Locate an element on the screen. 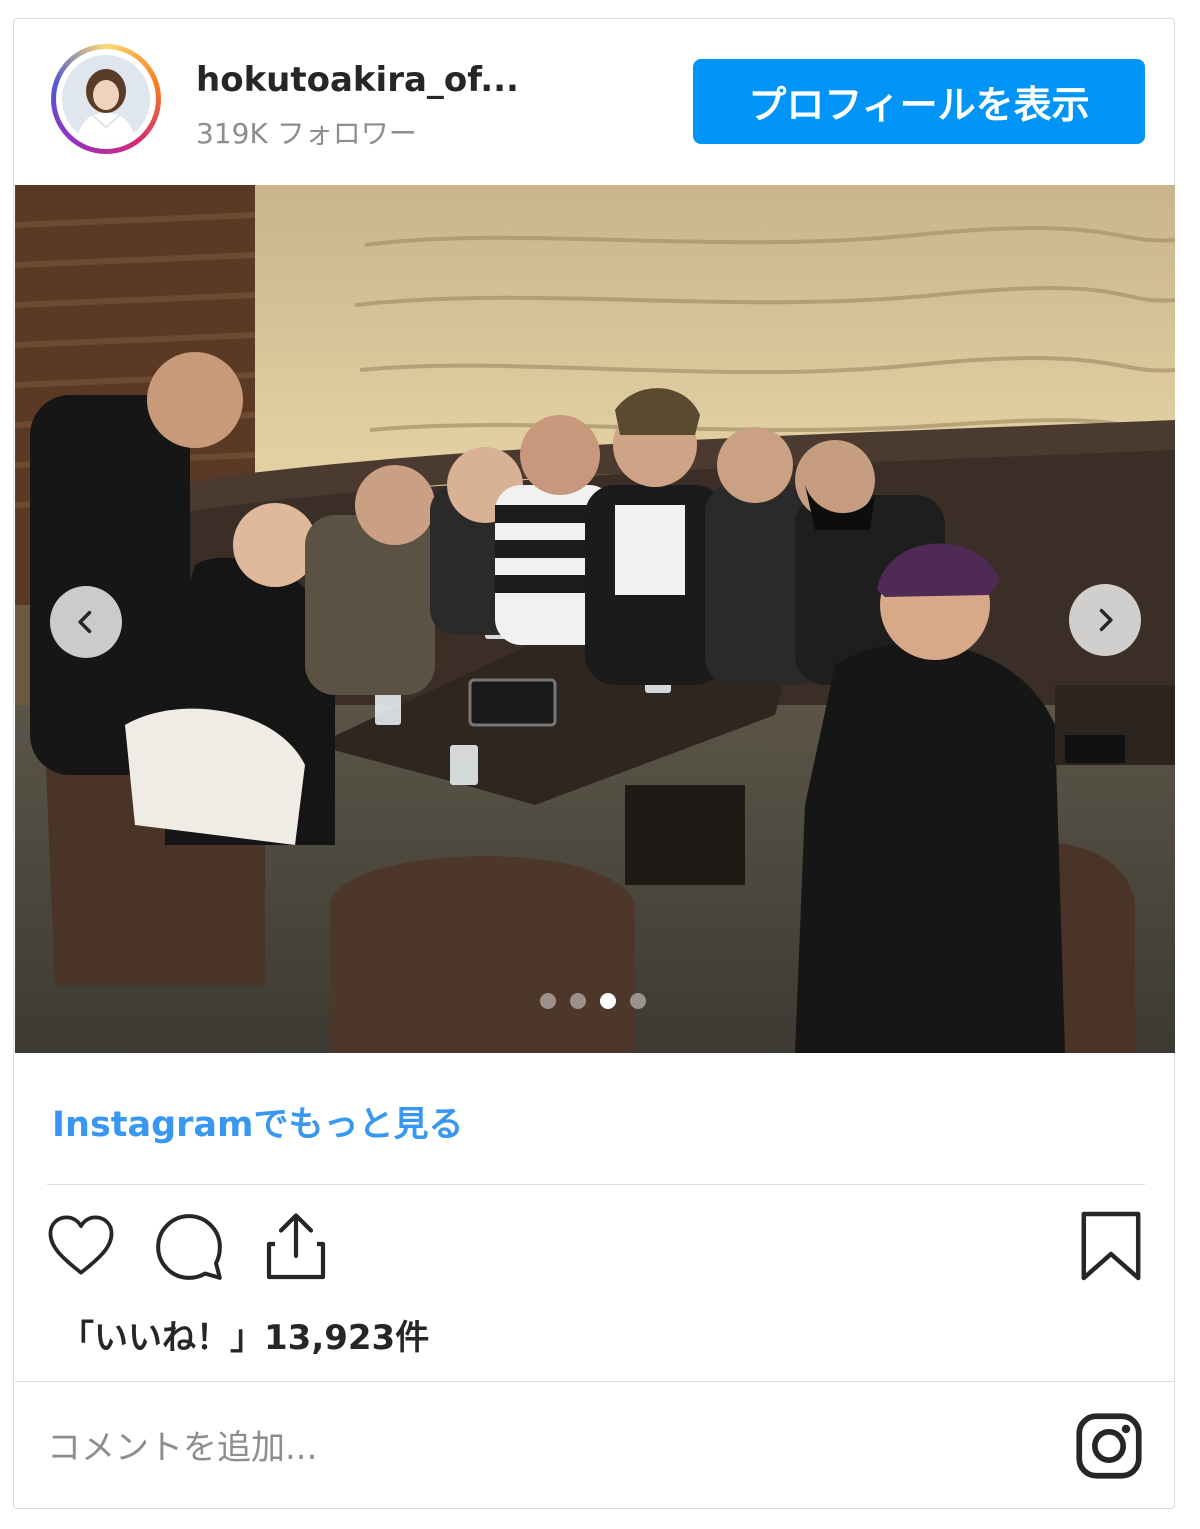 Image resolution: width=1200 pixels, height=1529 pixels. carousel-prev-button is located at coordinates (86, 622).